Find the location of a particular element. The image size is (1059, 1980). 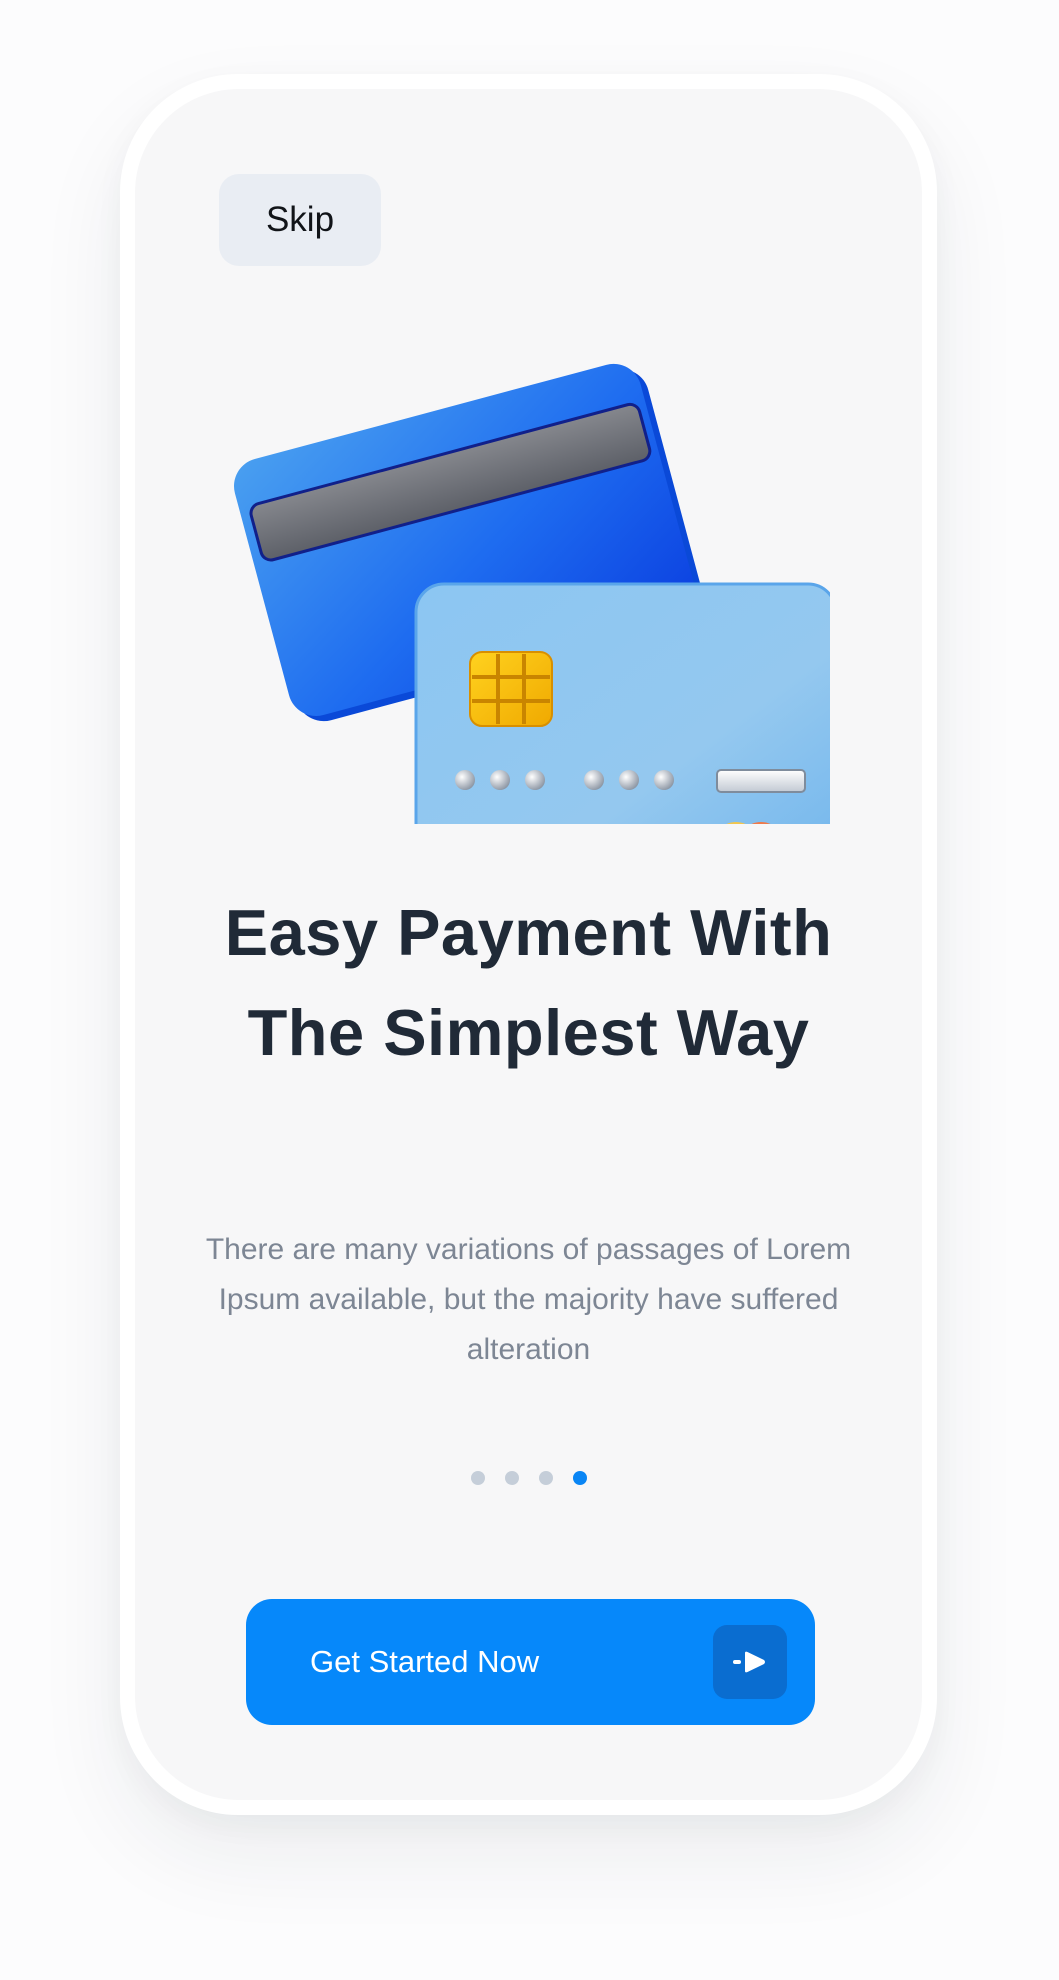

arrow-right-icon is located at coordinates (750, 1662).